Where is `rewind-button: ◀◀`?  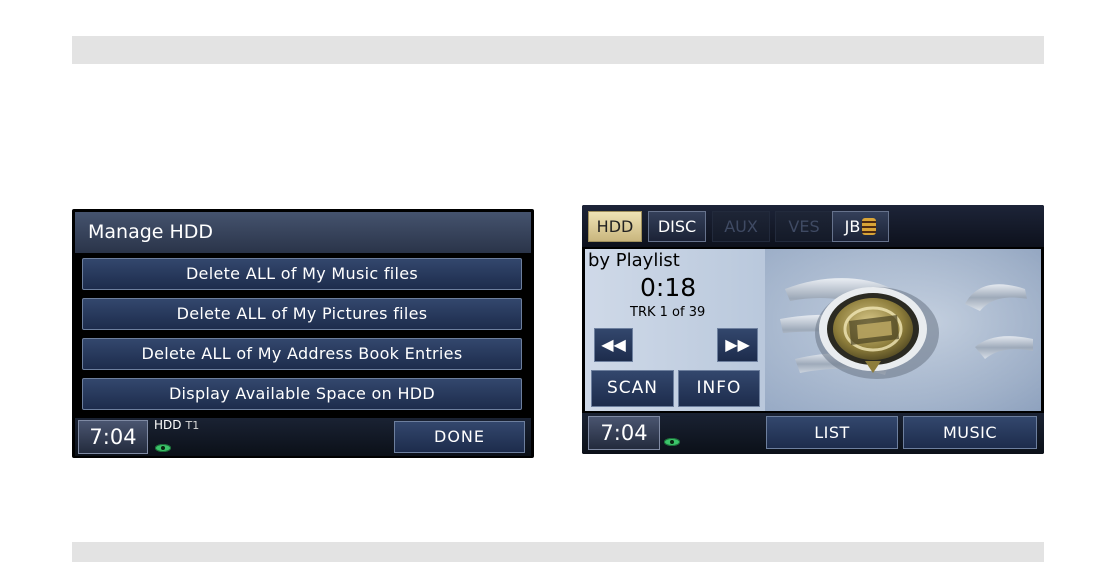
rewind-button: ◀◀ is located at coordinates (613, 345).